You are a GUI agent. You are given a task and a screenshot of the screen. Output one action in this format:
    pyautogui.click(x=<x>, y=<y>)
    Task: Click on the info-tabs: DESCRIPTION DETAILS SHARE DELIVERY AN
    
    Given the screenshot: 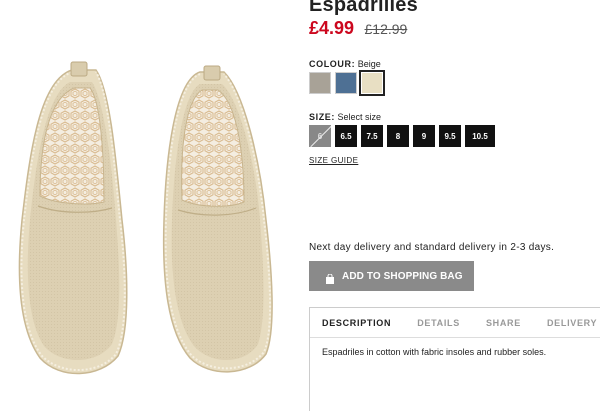 What is the action you would take?
    pyautogui.click(x=455, y=323)
    